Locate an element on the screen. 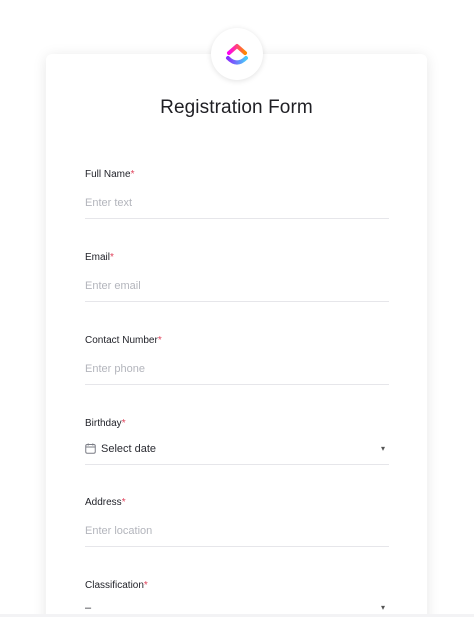  address-field: Address* is located at coordinates (237, 522).